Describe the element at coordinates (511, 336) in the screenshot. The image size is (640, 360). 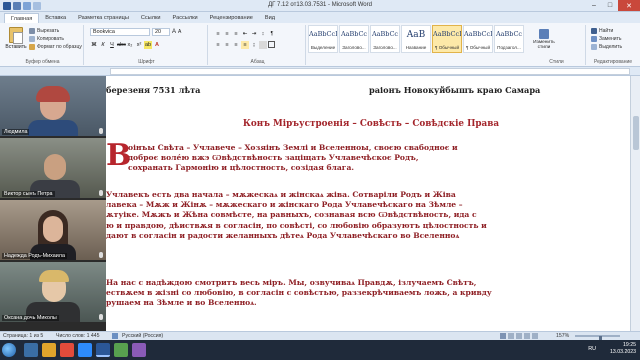
I see `full-screen-icon` at that location.